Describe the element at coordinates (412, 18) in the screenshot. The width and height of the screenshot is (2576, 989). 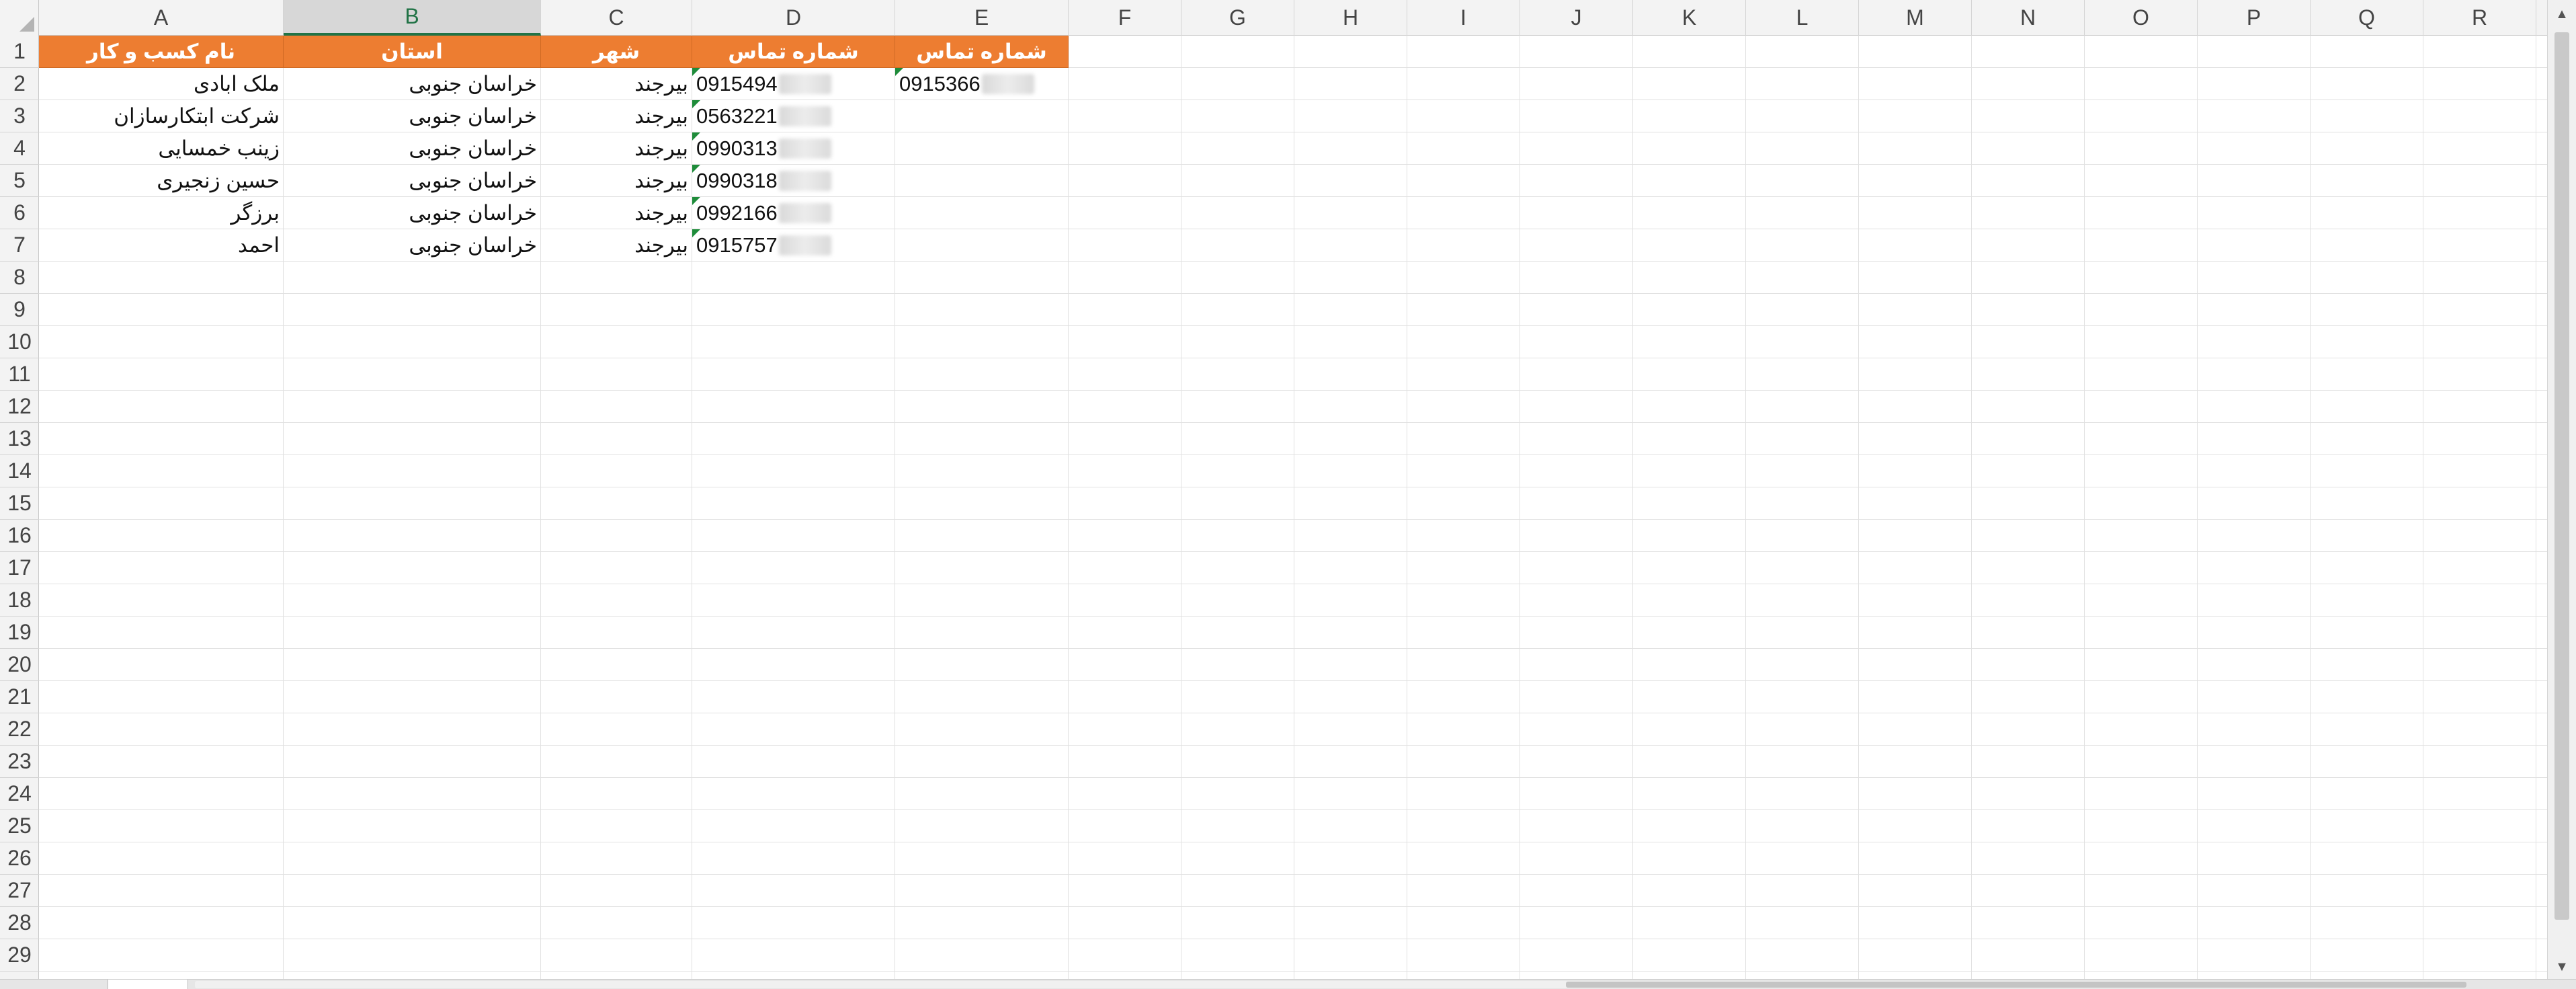
I see `column-header-b: B` at that location.